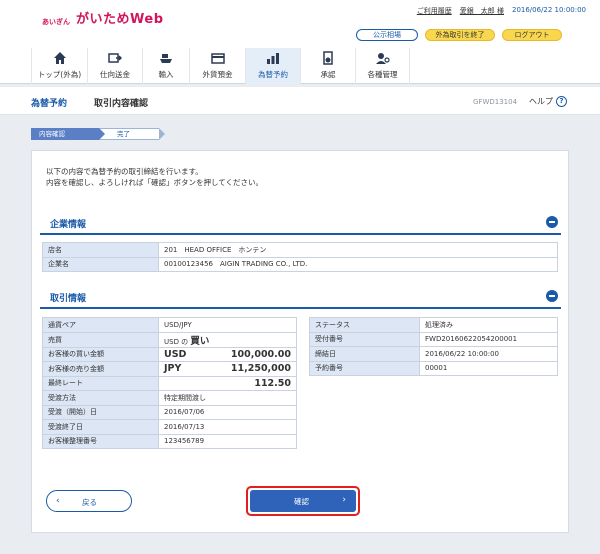 This screenshot has width=600, height=554. Describe the element at coordinates (100, 383) in the screenshot. I see `trade-key: 最終レート` at that location.